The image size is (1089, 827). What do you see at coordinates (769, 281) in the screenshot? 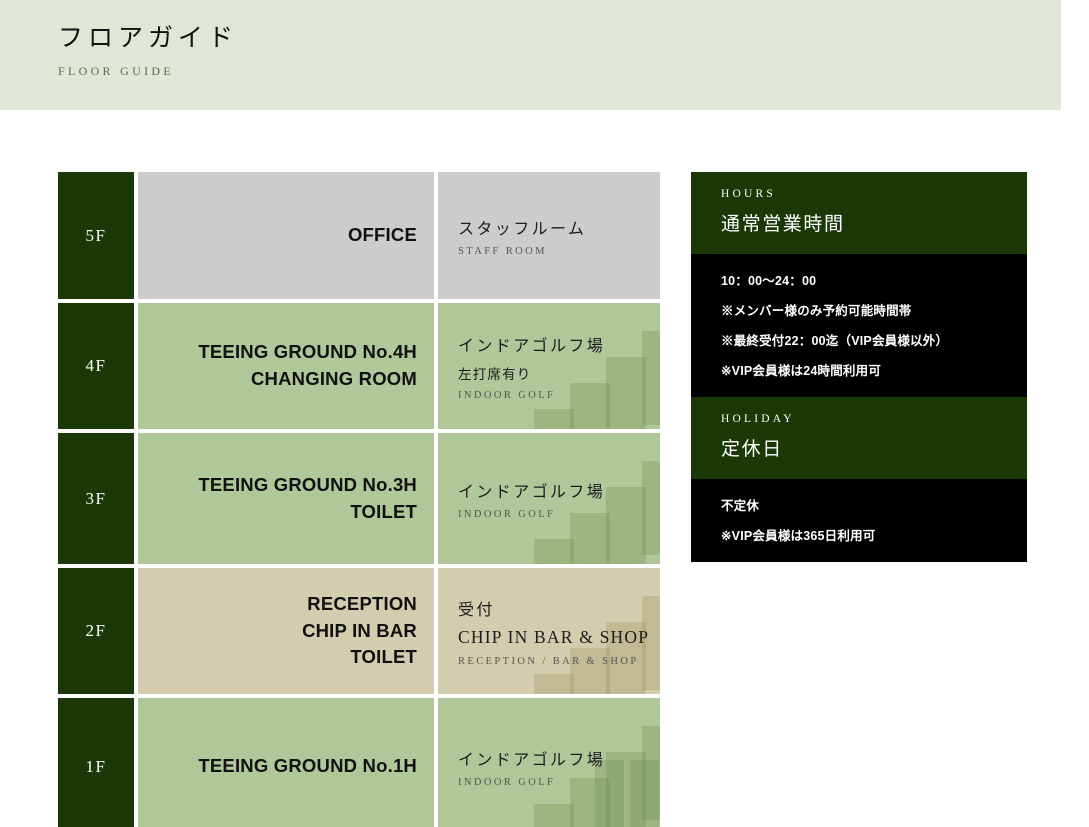
I see `info-line: 10：00〜24：00` at bounding box center [769, 281].